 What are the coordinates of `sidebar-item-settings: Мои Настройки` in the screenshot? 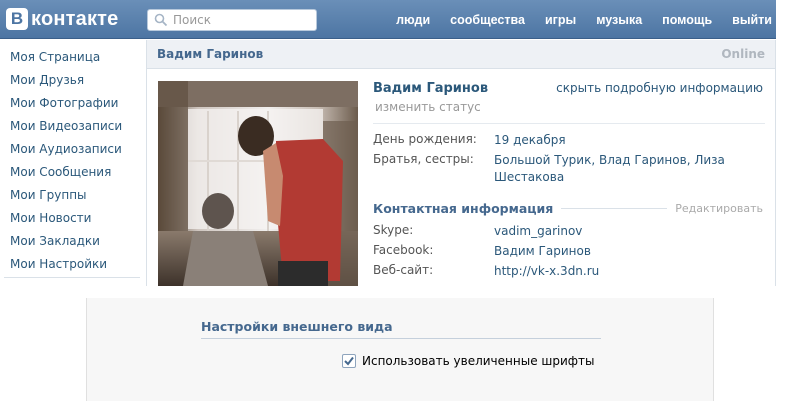 It's located at (75, 264).